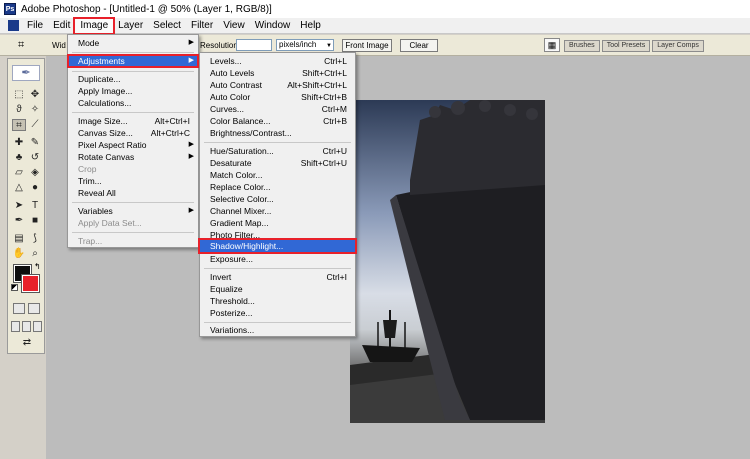 The width and height of the screenshot is (750, 459). What do you see at coordinates (277, 97) in the screenshot?
I see `menu-item-auto-color: Auto Color Shift+Ctrl+B` at bounding box center [277, 97].